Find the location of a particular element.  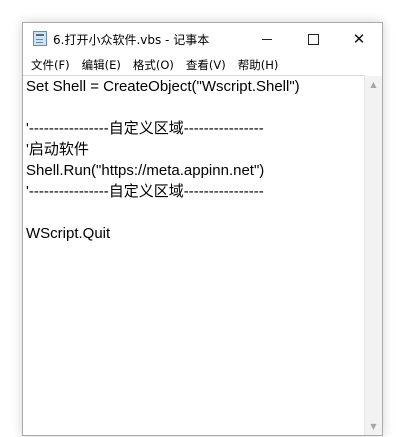

editor-line: Shell.Run("https://meta.appinn.net") is located at coordinates (145, 170).